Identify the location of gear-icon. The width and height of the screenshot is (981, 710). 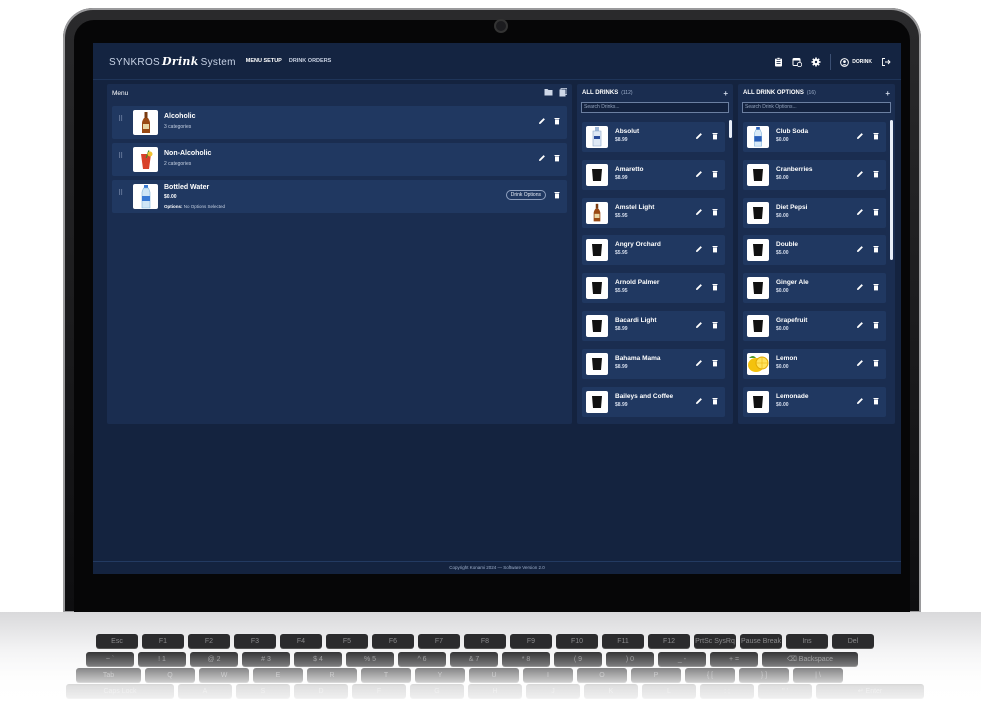
(816, 62).